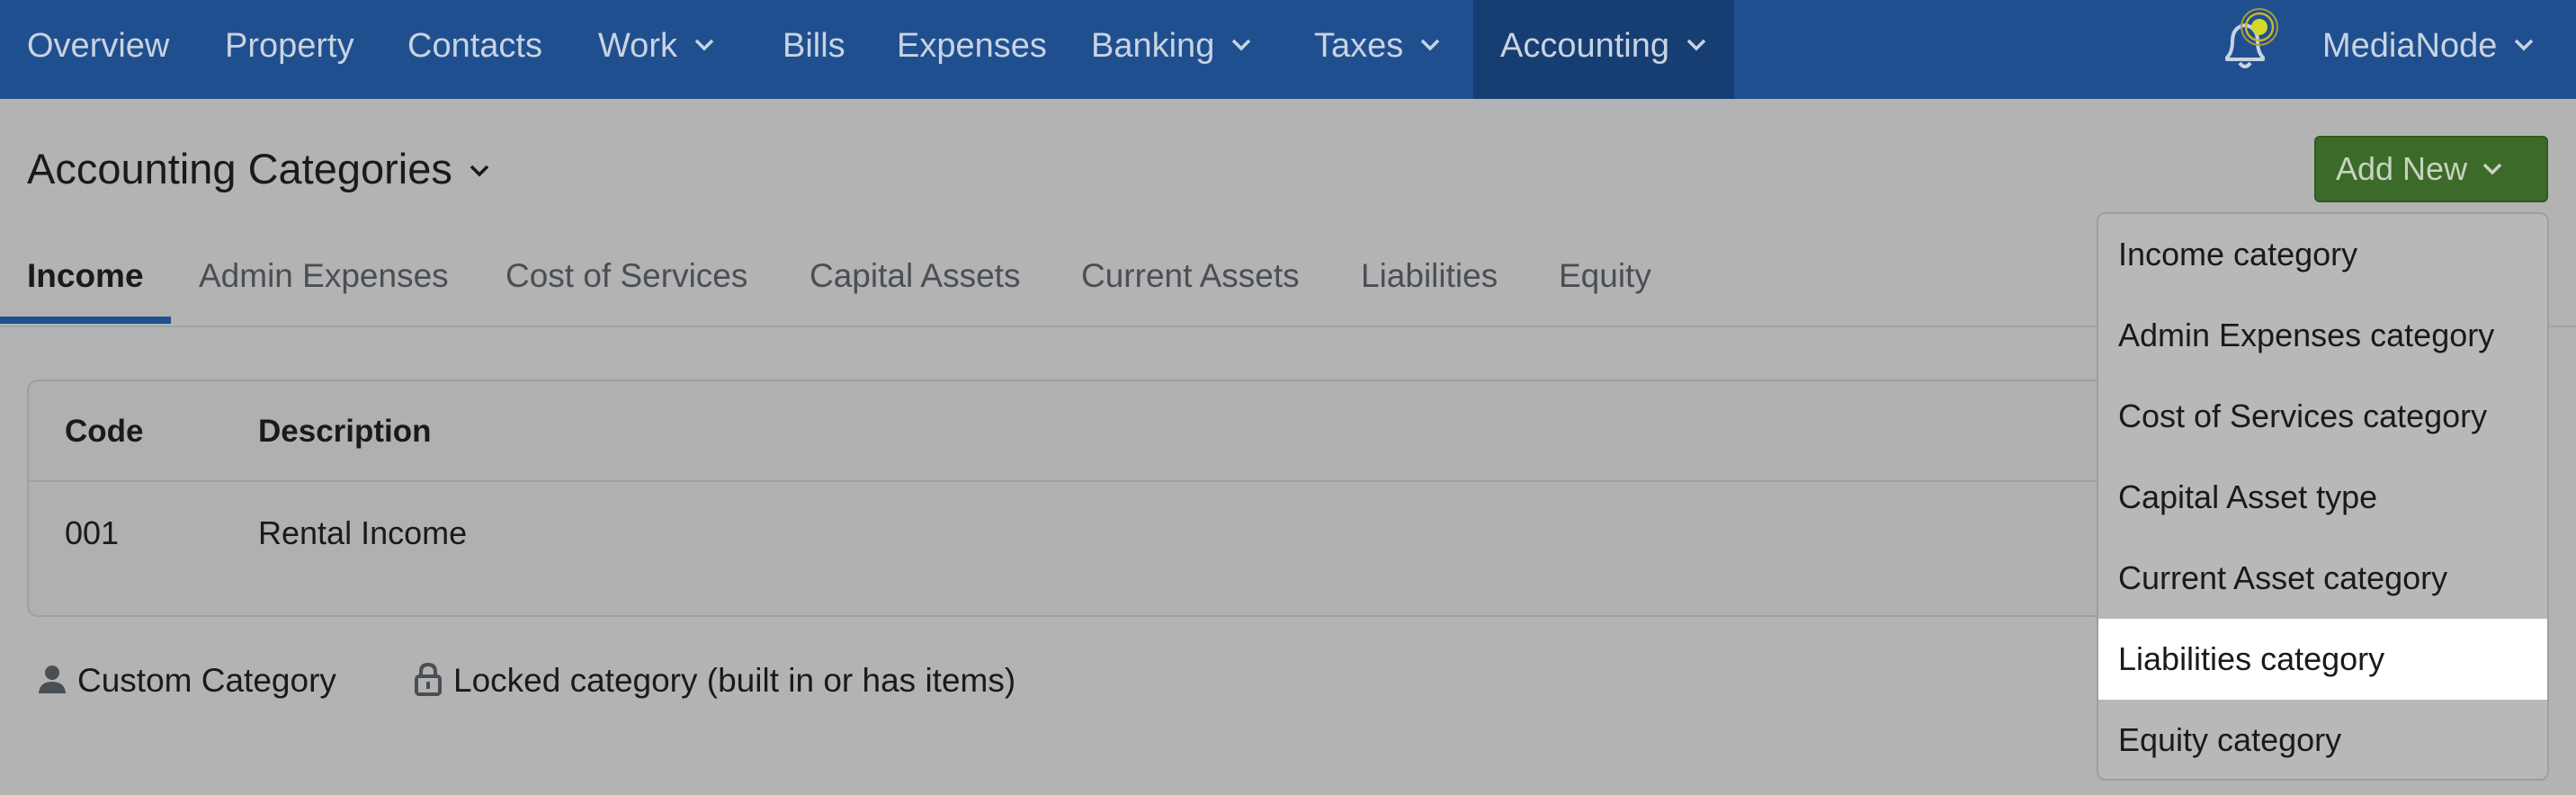 The width and height of the screenshot is (2576, 795). I want to click on legend-custom: Custom Category, so click(186, 681).